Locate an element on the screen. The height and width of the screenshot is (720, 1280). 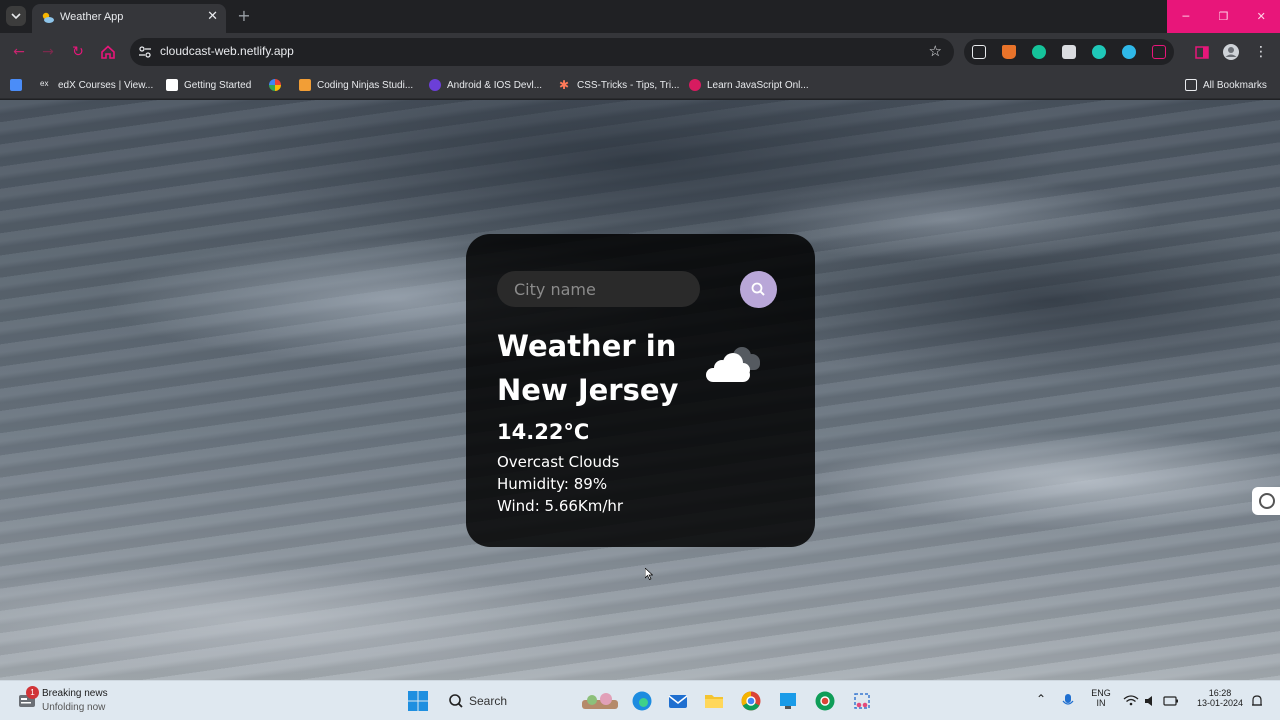
extension-puzzle-icon is located at coordinates (1069, 52).